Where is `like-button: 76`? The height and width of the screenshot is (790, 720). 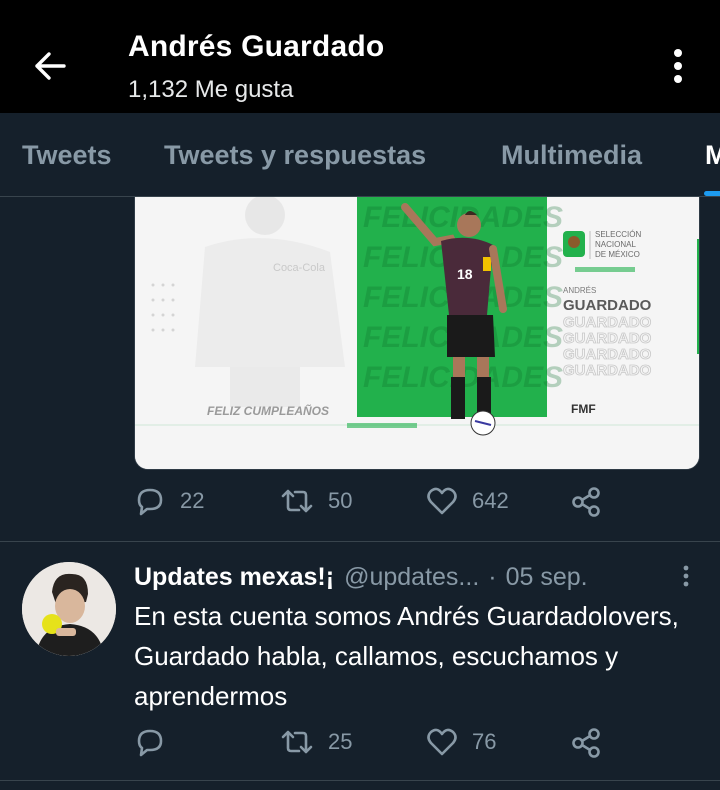
like-button: 76 is located at coordinates (461, 742).